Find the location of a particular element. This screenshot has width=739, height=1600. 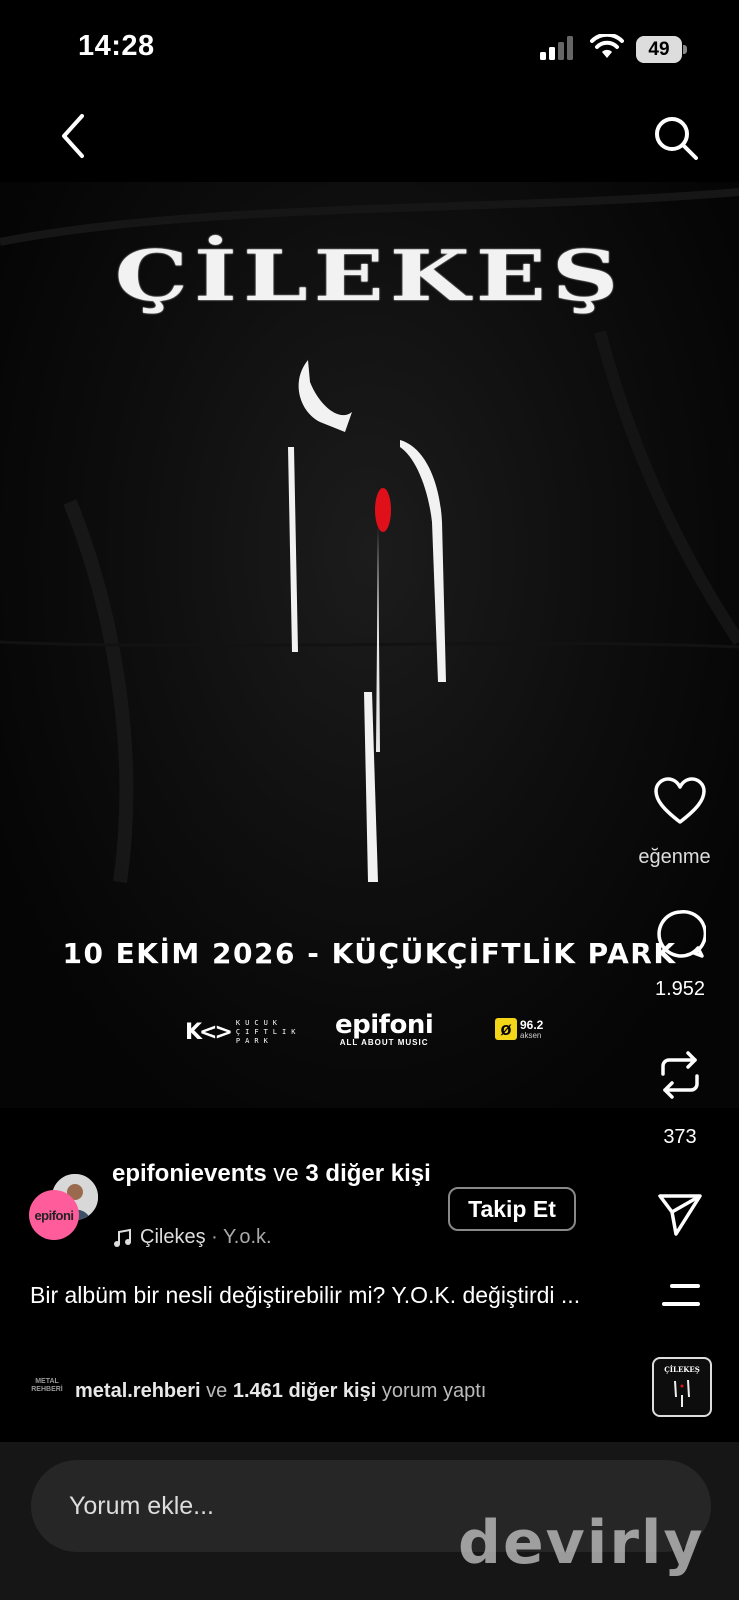

signal-icon is located at coordinates (556, 48).